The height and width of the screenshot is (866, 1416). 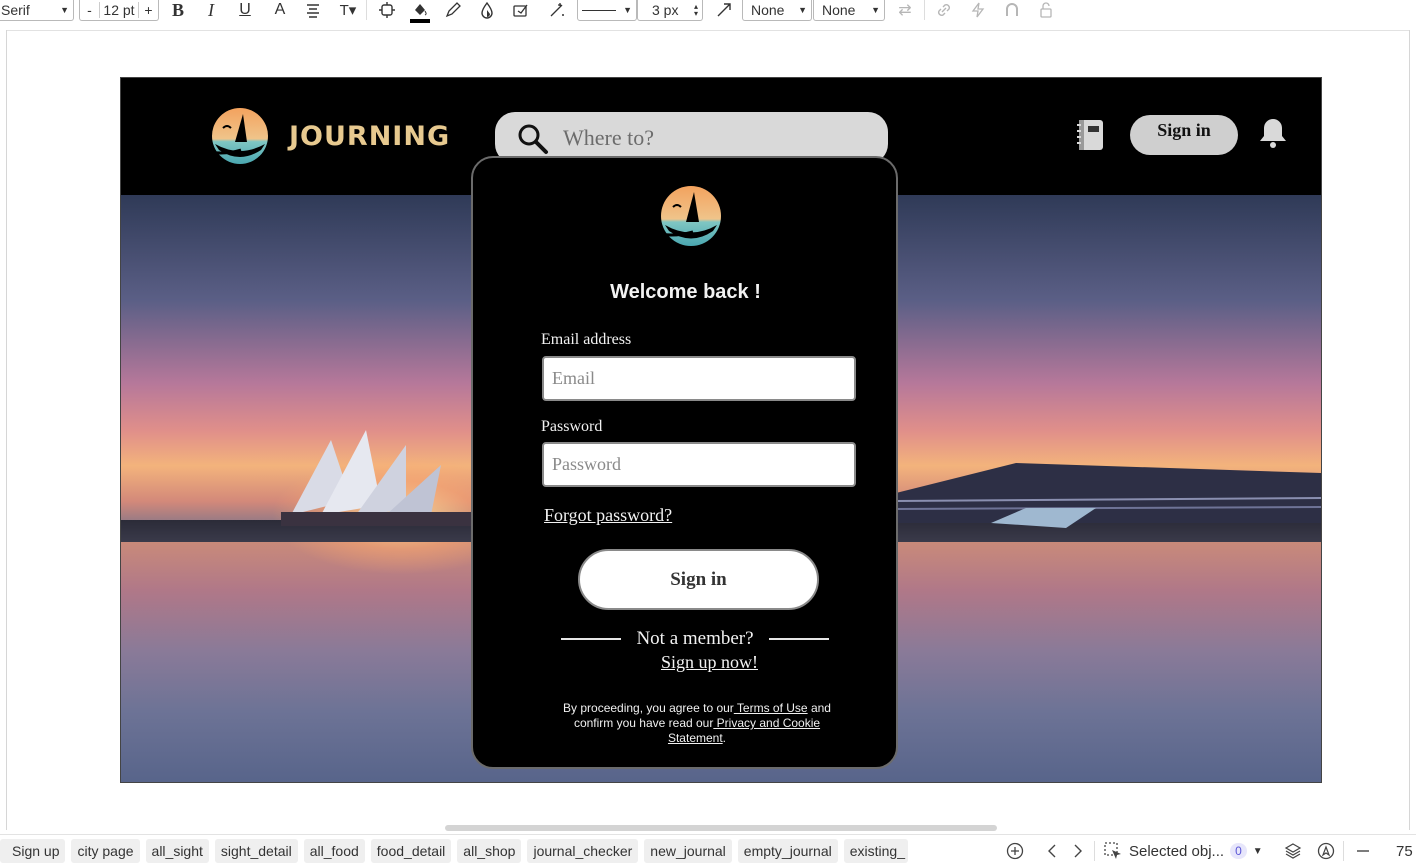 I want to click on page-tab: new_journal, so click(x=688, y=851).